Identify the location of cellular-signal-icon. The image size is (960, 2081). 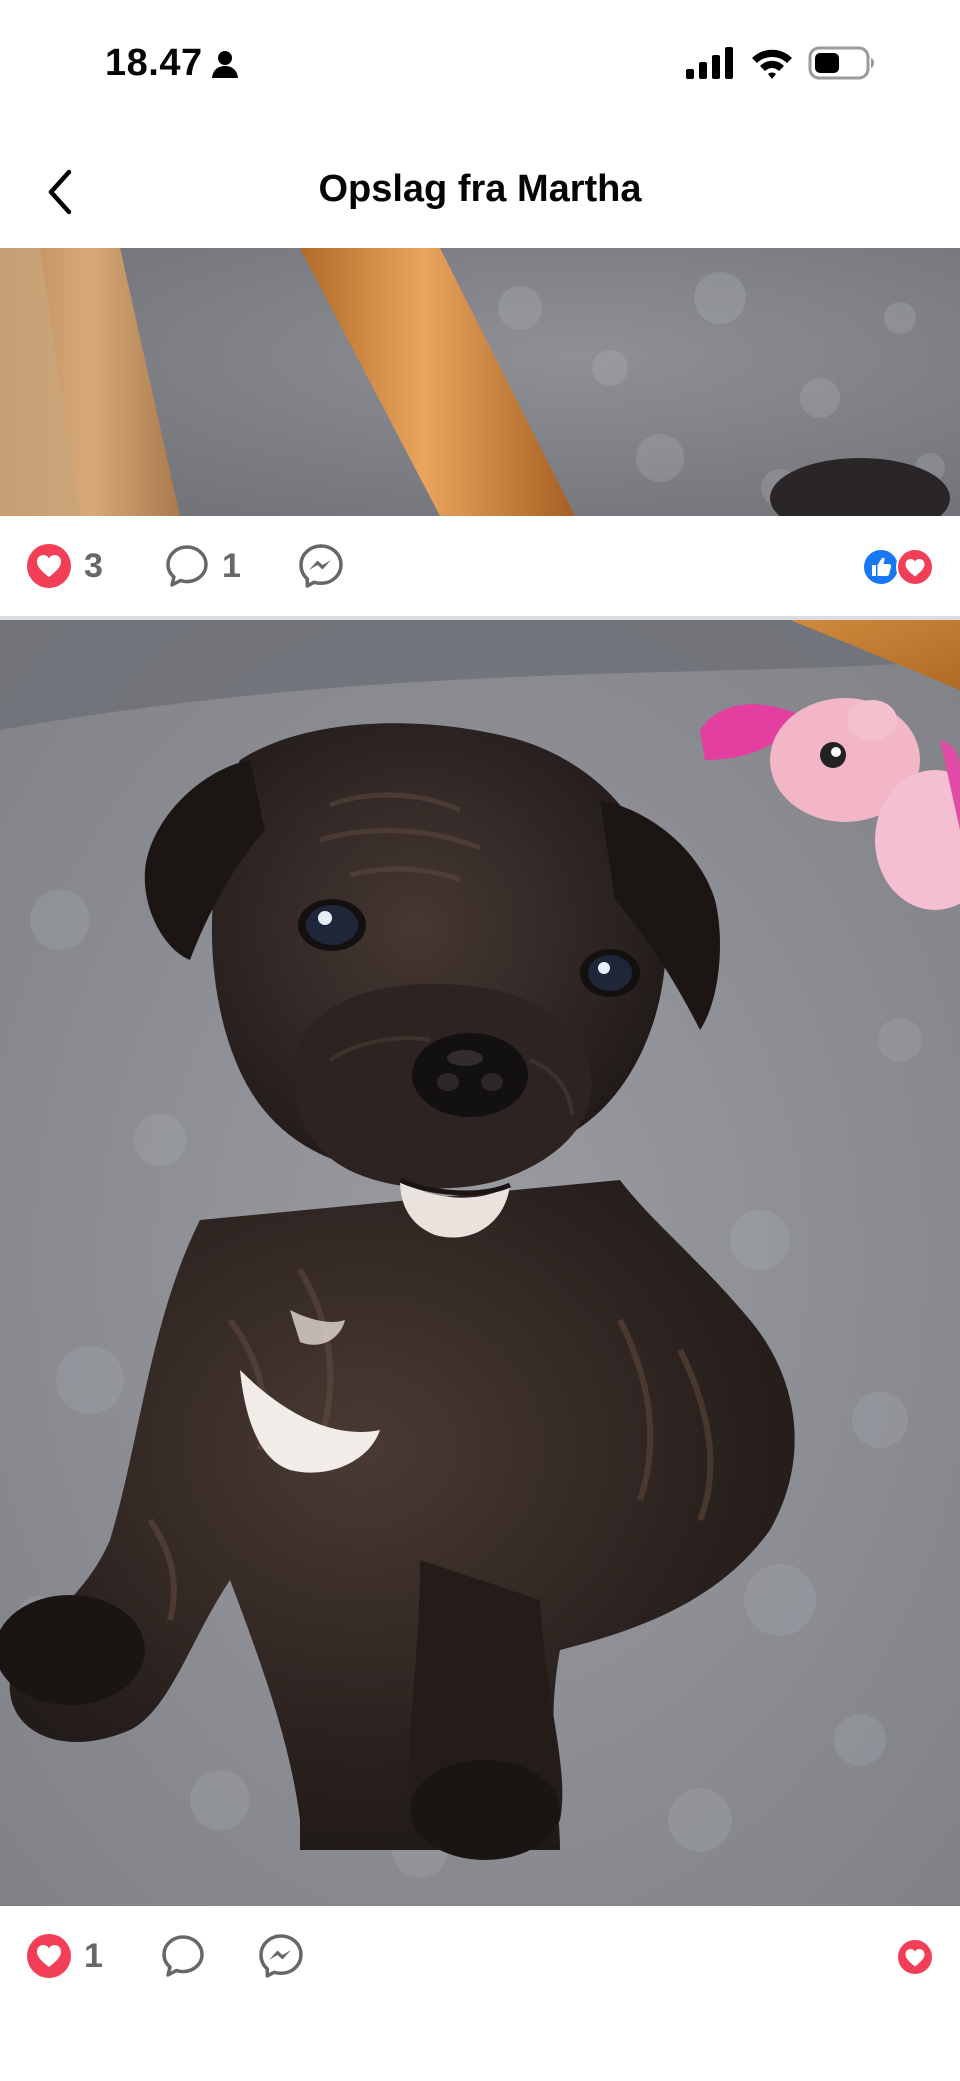
(709, 63).